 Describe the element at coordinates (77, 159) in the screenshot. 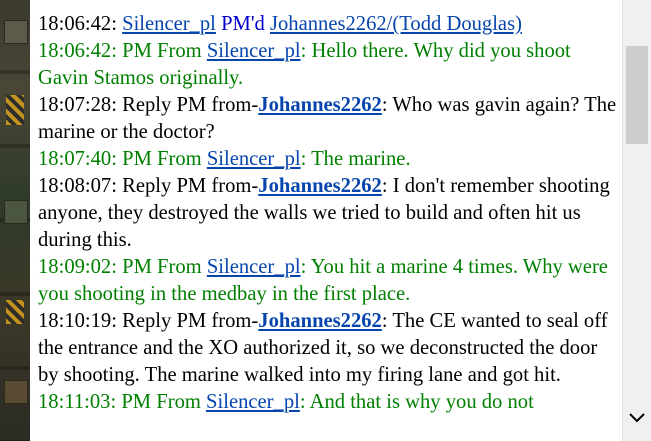

I see `message-timestamp: 18:07:40:` at that location.